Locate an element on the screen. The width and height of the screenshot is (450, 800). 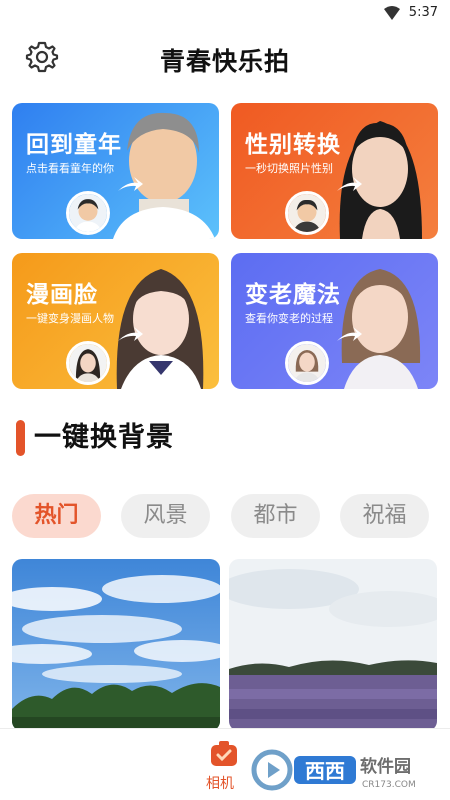
feature-card-childhood: 回到童年 点击看看童年的你 is located at coordinates (115, 171).